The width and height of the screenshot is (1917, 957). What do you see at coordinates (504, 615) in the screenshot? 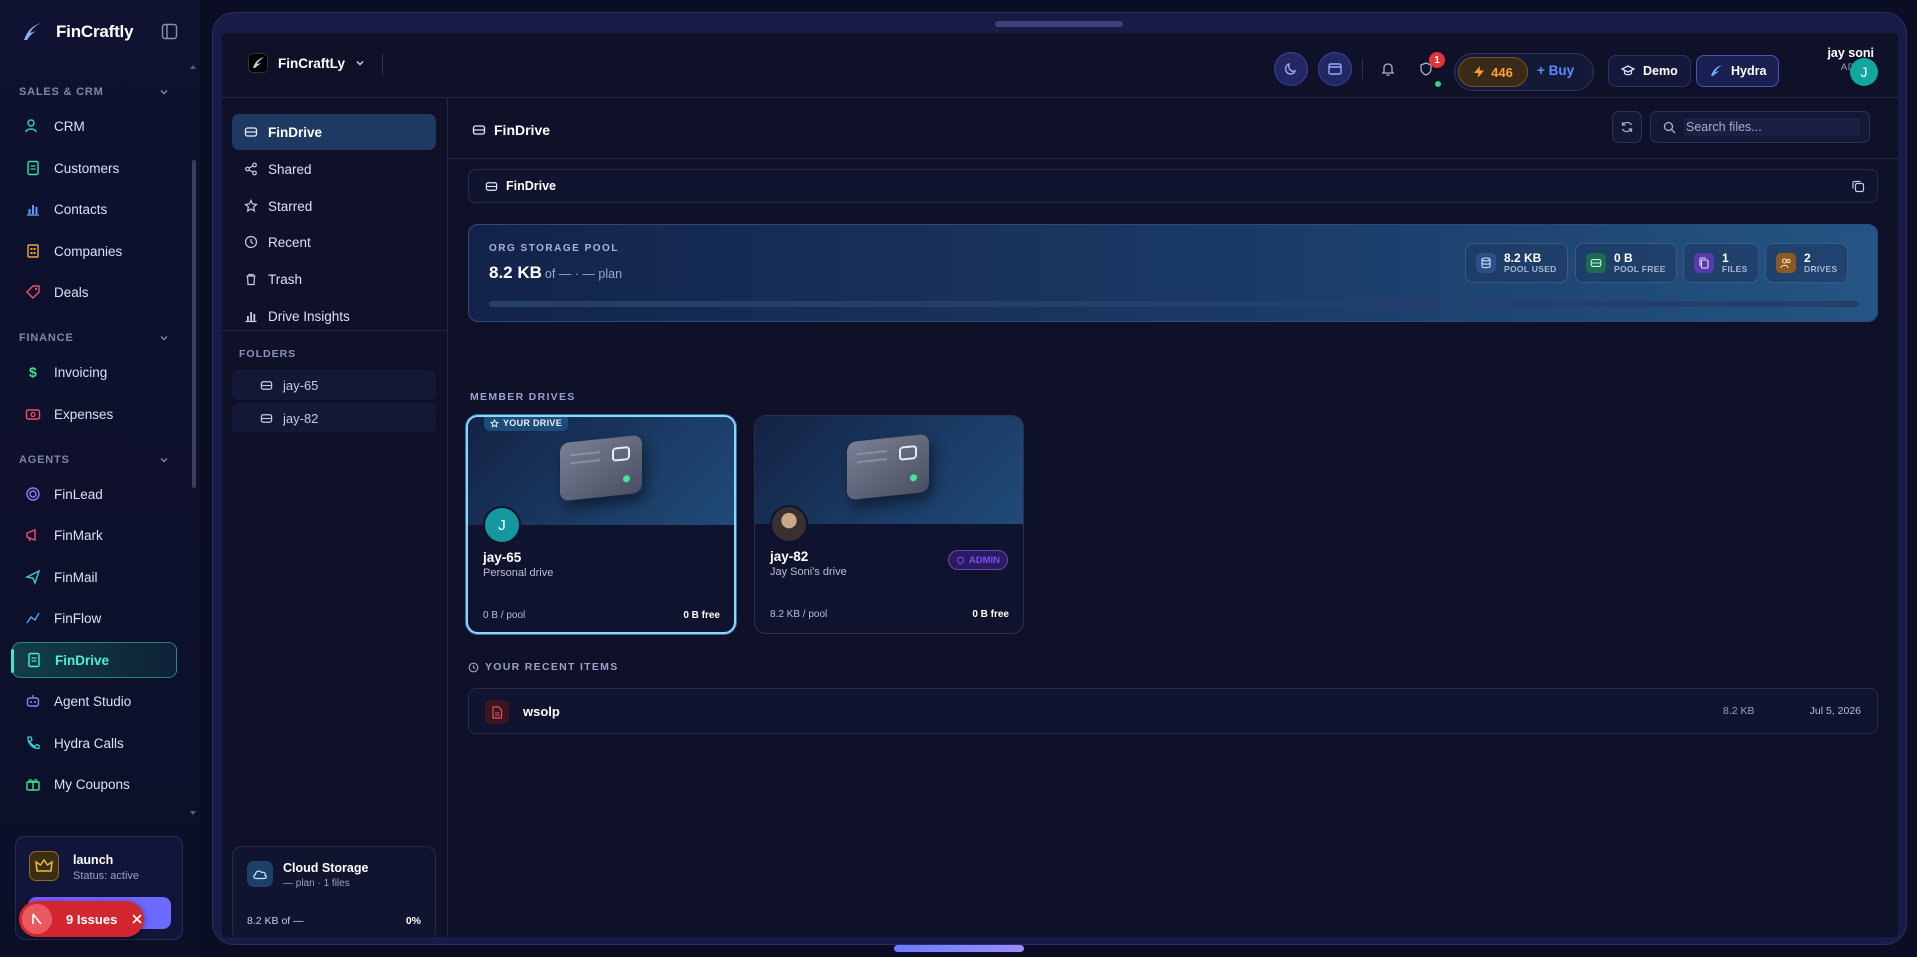
I see `drive-used: 0 B / pool` at bounding box center [504, 615].